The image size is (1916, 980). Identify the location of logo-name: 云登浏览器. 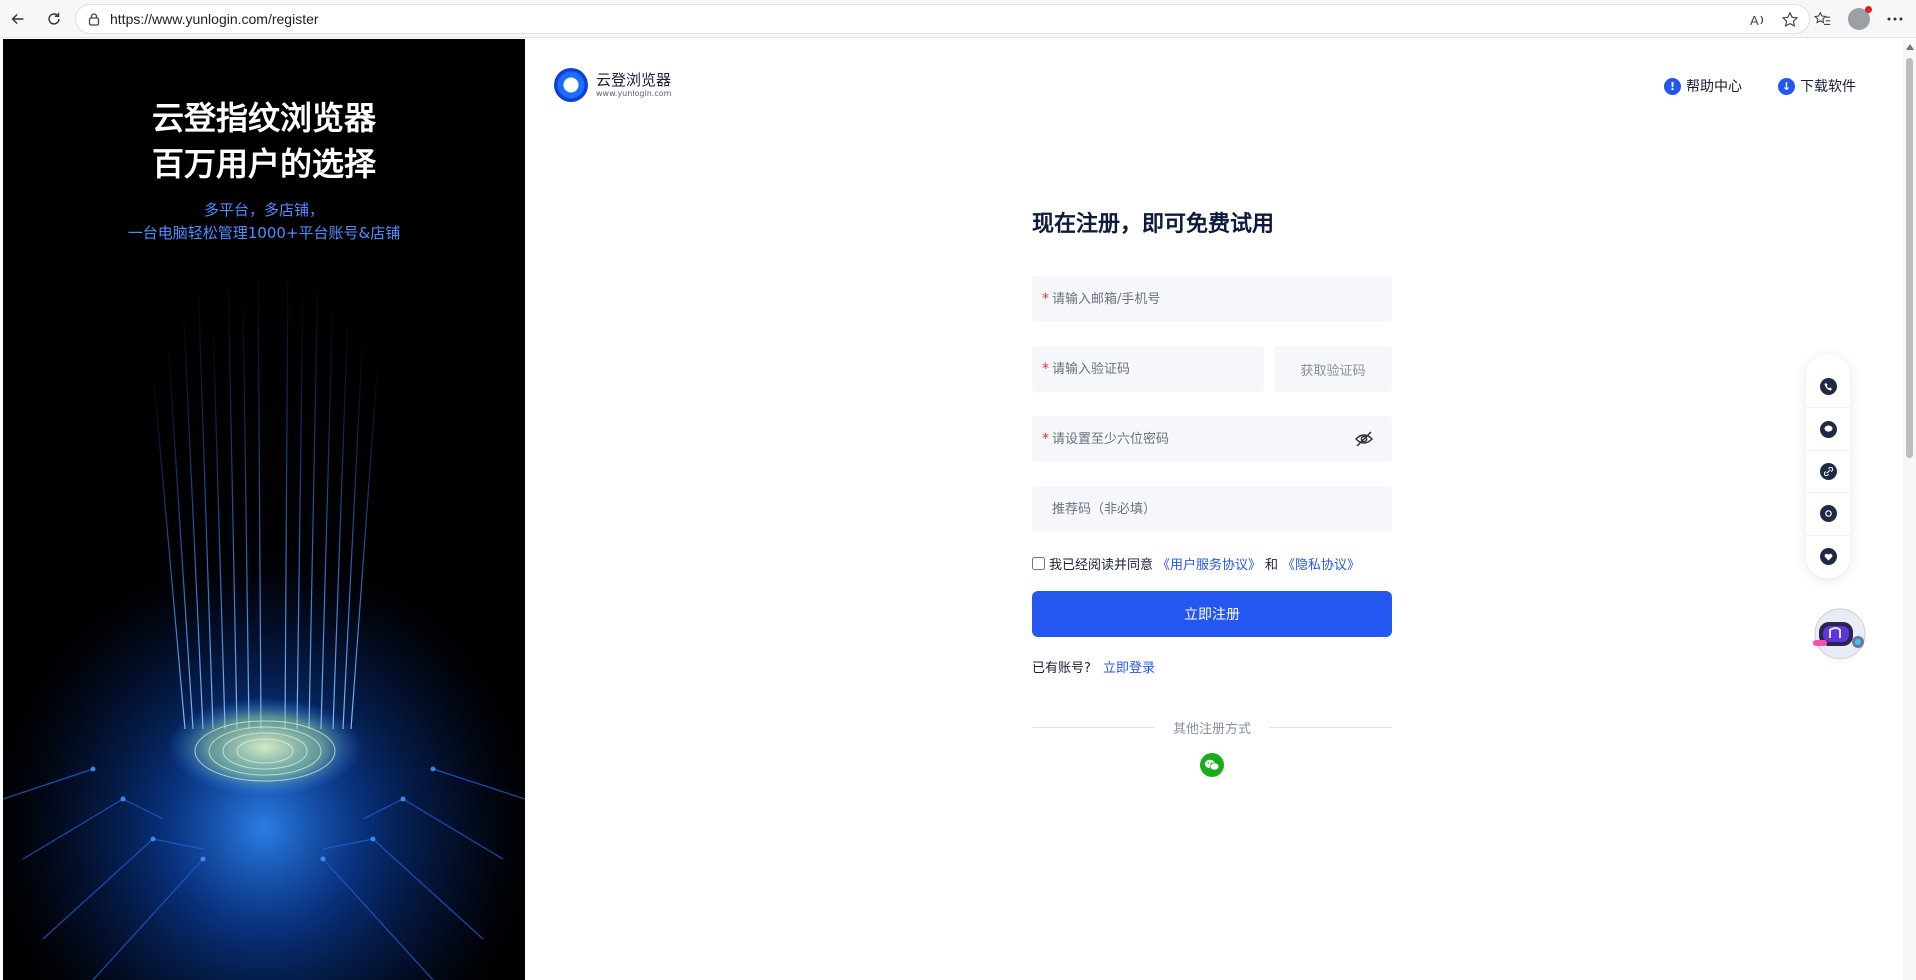
(634, 80).